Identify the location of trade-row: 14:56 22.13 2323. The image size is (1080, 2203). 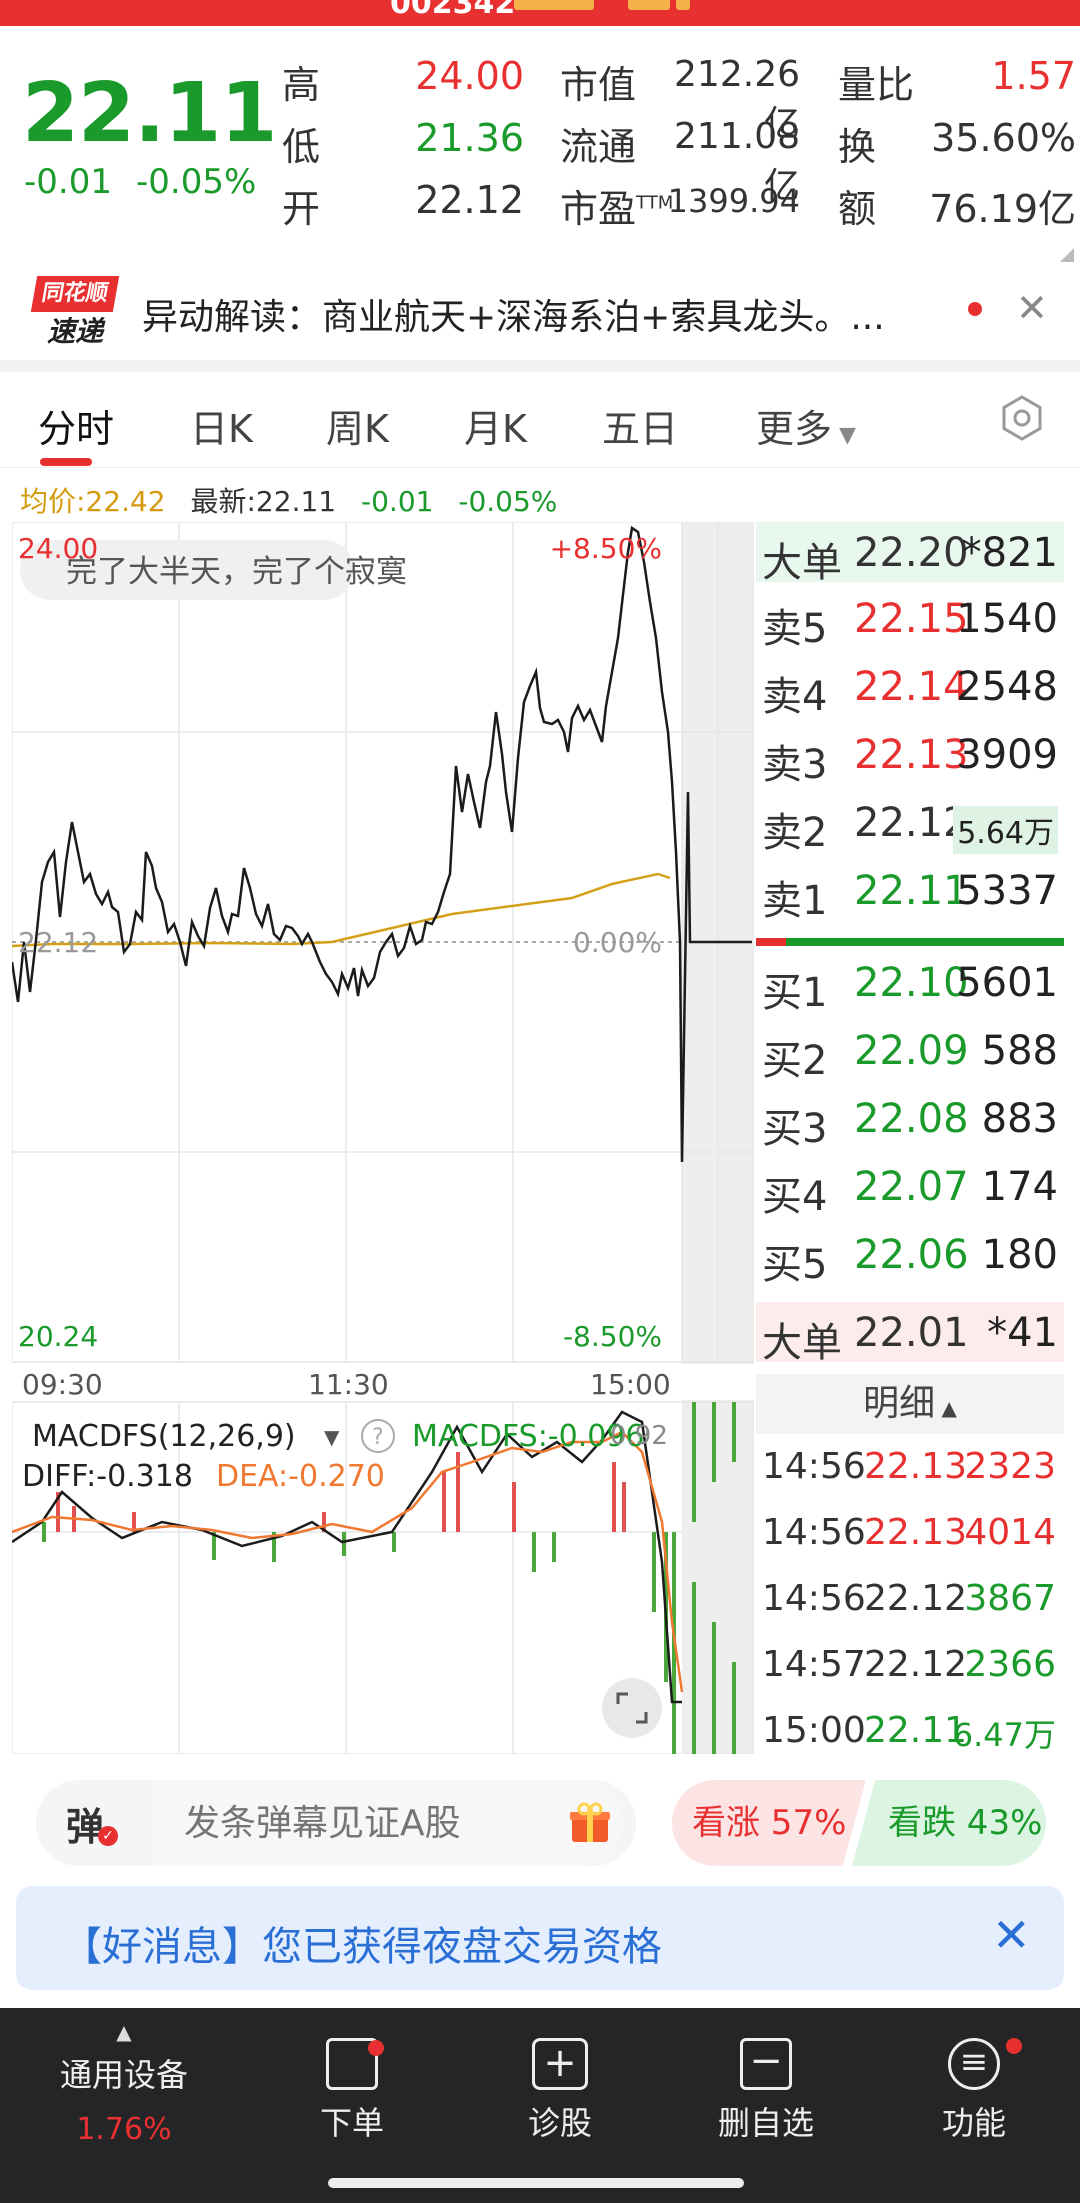
(909, 1466).